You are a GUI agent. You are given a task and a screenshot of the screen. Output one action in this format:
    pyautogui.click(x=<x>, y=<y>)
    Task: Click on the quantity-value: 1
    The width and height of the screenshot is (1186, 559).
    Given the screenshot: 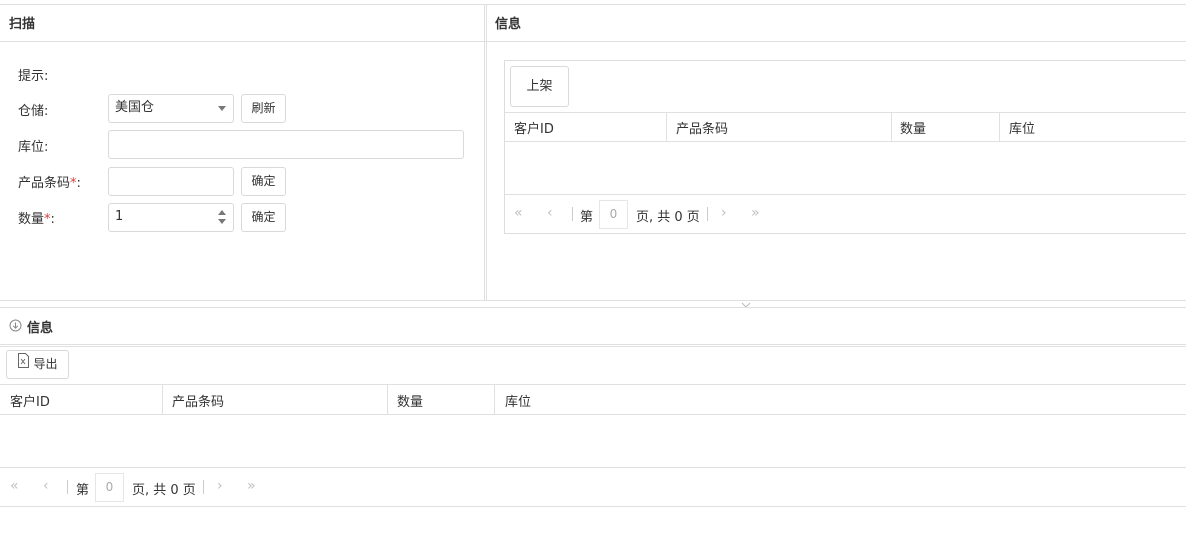 What is the action you would take?
    pyautogui.click(x=119, y=216)
    